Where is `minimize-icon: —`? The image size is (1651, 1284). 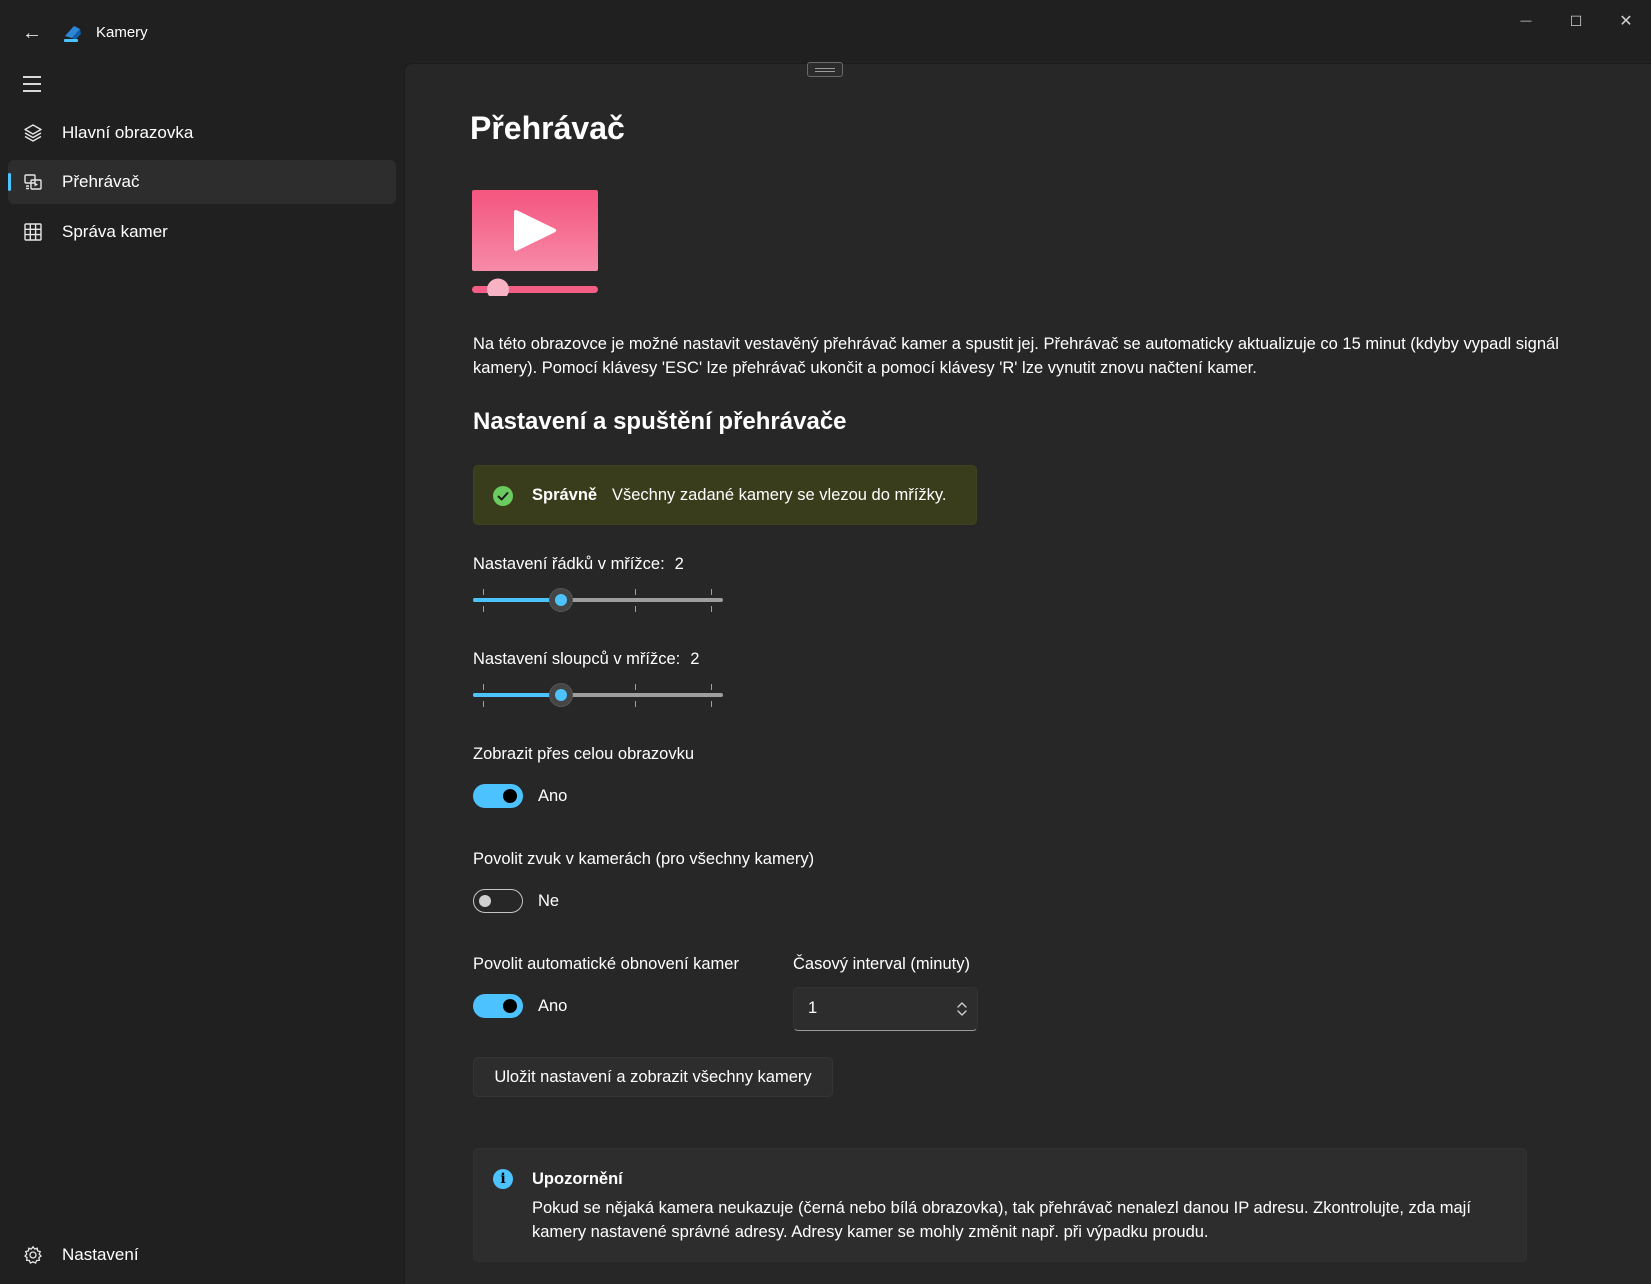
minimize-icon: — is located at coordinates (1526, 21).